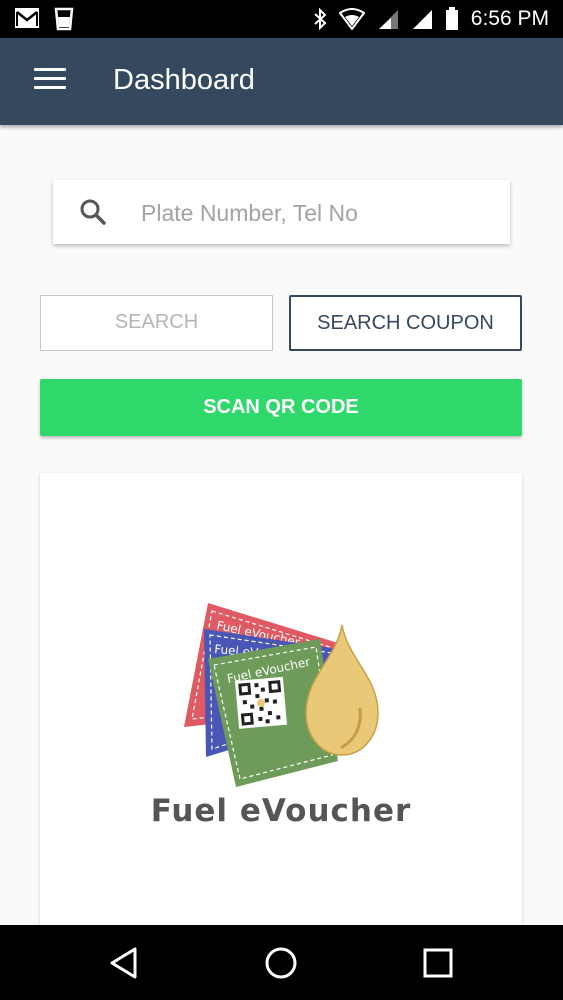  What do you see at coordinates (438, 963) in the screenshot?
I see `recents-icon` at bounding box center [438, 963].